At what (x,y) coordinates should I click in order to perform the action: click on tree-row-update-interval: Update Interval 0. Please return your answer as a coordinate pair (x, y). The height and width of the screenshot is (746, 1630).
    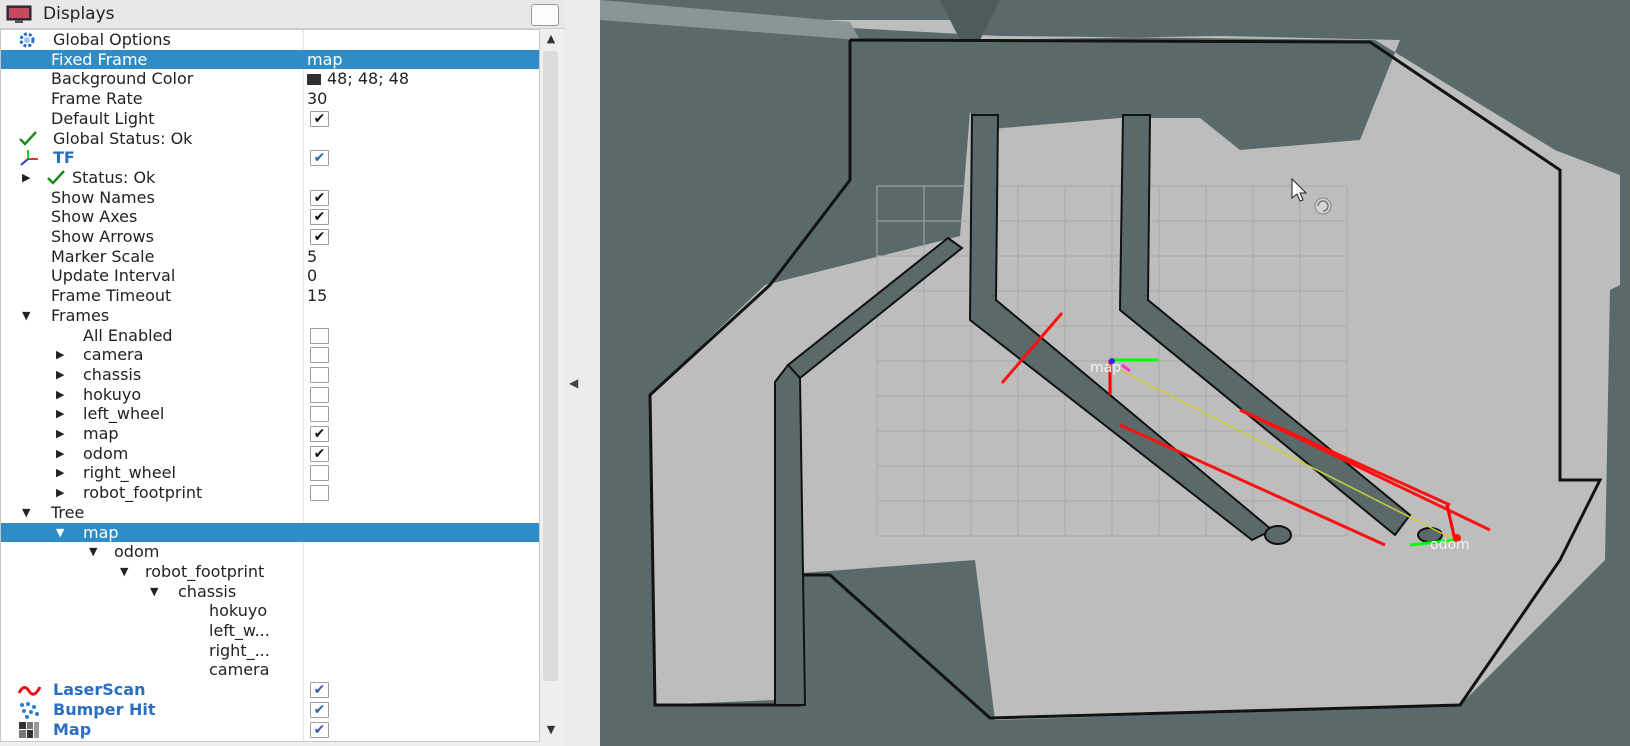
    Looking at the image, I should click on (270, 276).